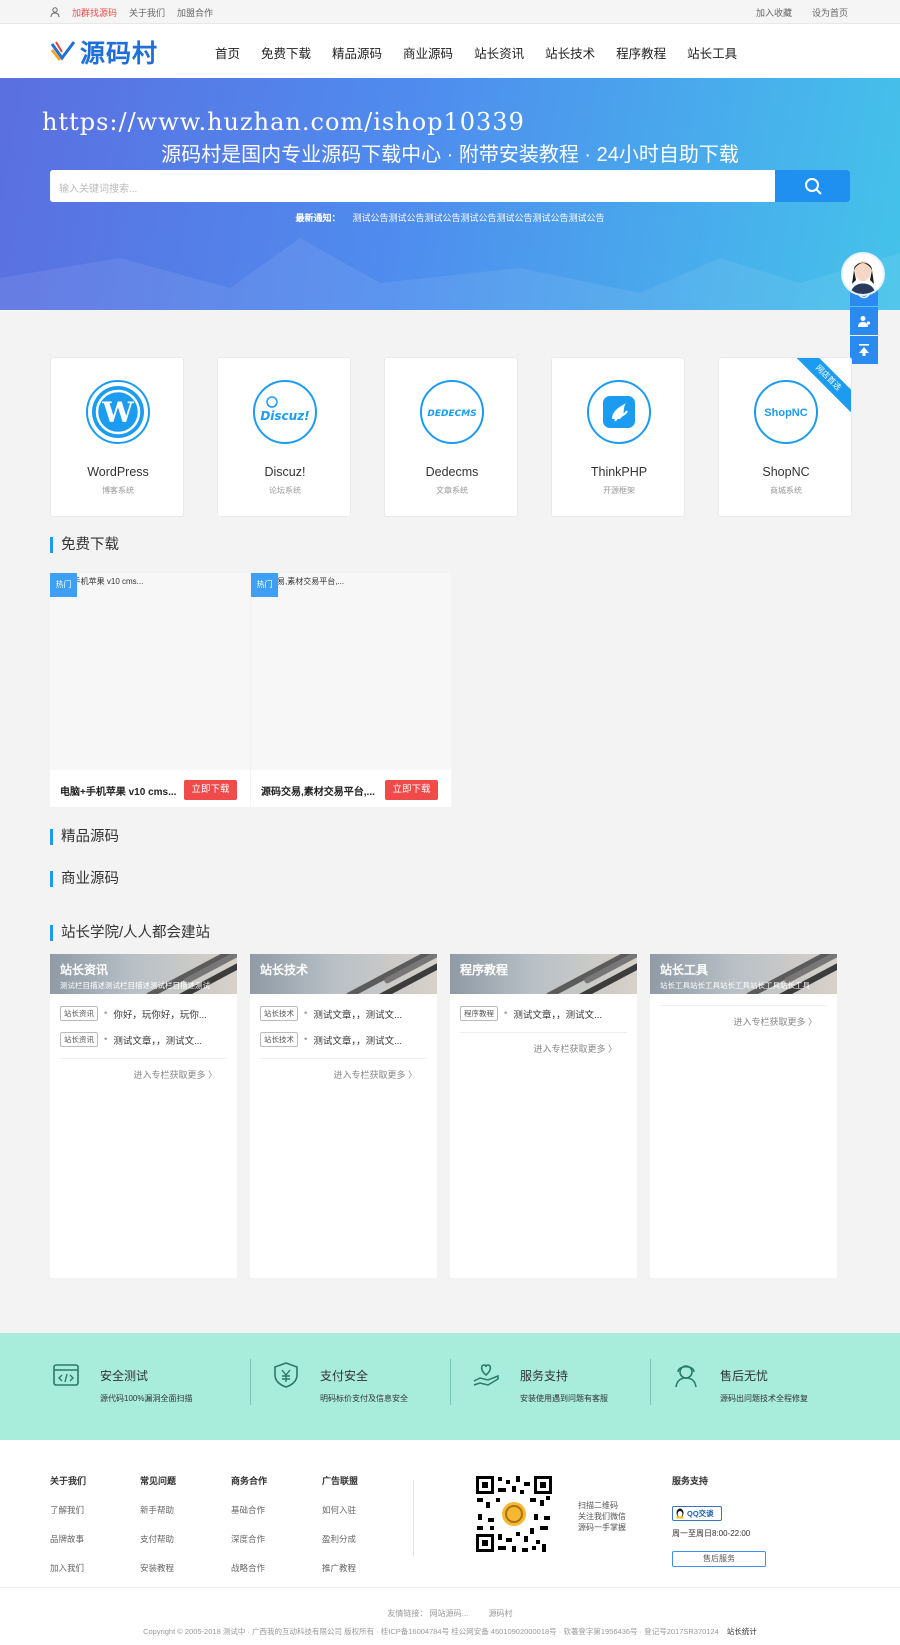 This screenshot has width=900, height=1645. What do you see at coordinates (742, 1631) in the screenshot?
I see `stats-link: 站长统计` at bounding box center [742, 1631].